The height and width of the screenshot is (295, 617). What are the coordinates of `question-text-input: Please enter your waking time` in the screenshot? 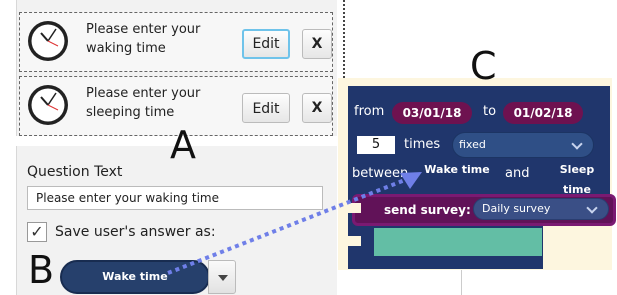 It's located at (175, 198).